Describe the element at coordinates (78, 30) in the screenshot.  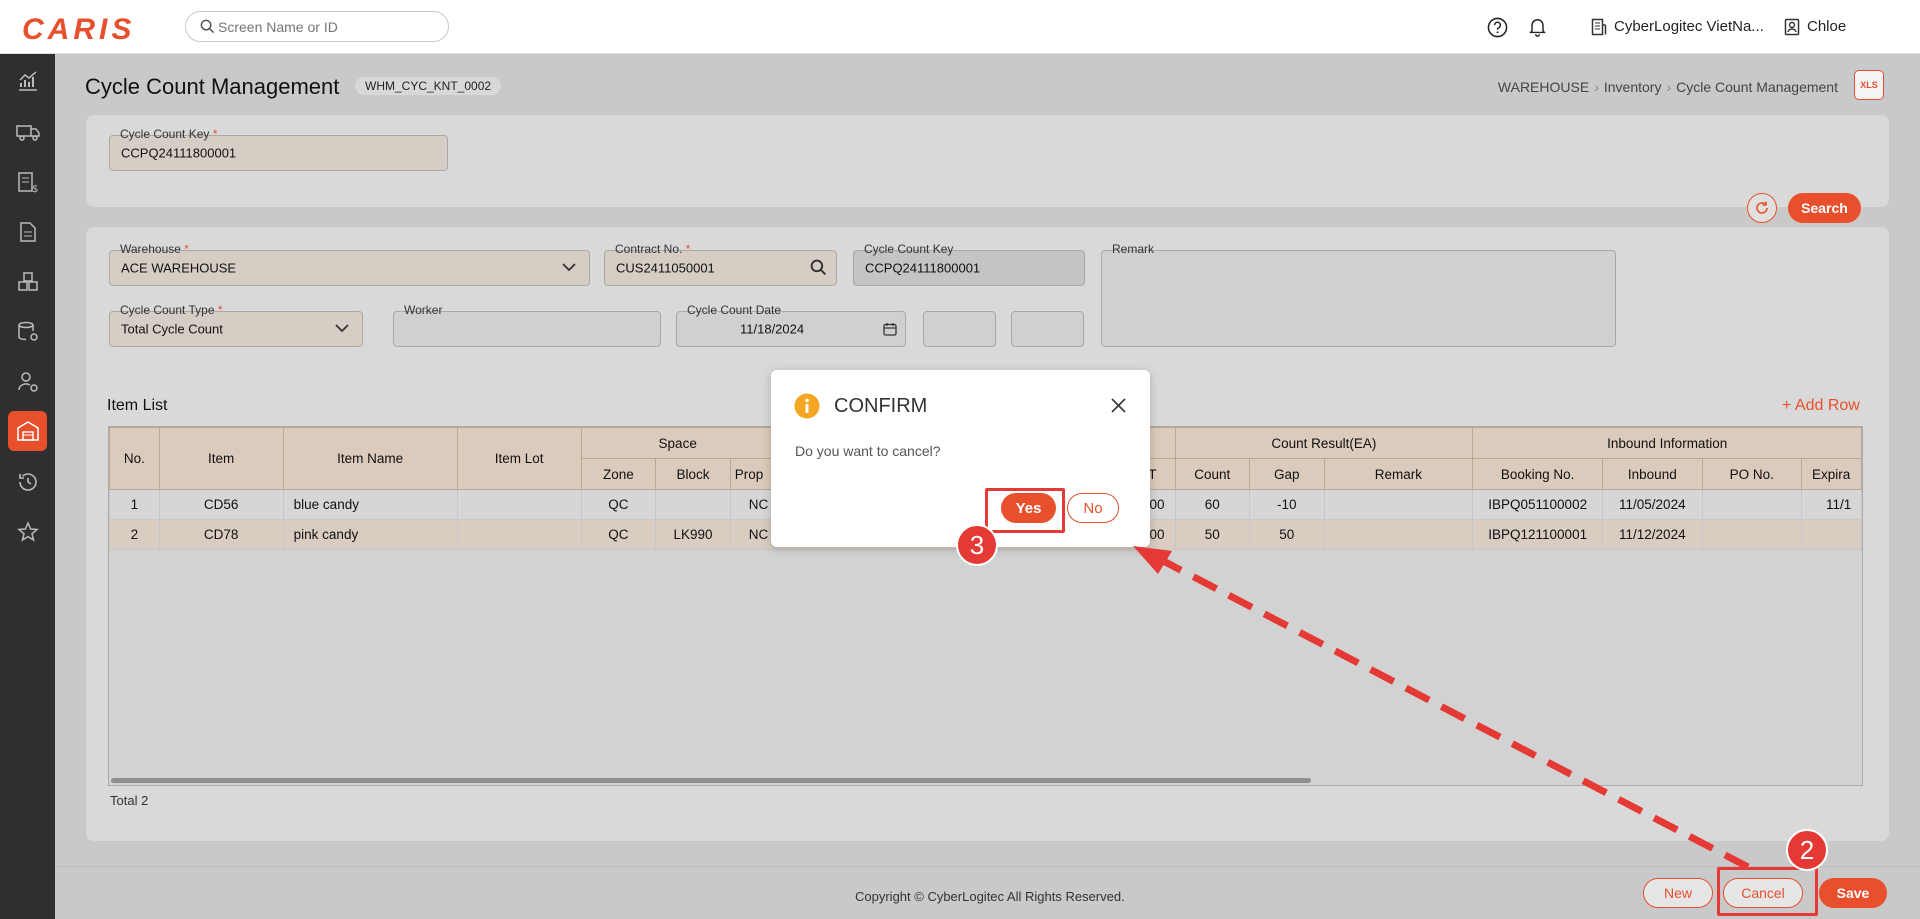
I see `caris-logo: CARIS` at that location.